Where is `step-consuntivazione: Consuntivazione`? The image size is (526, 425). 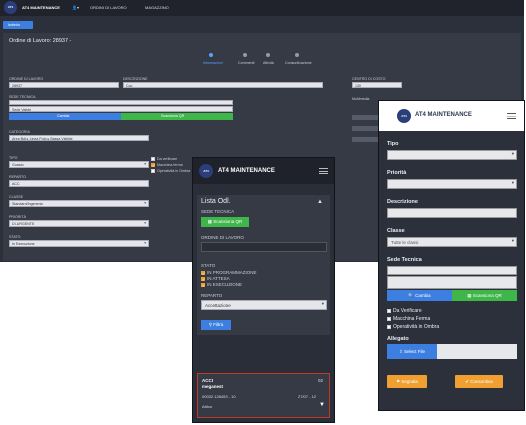
step-consuntivazione: Consuntivazione is located at coordinates (298, 63).